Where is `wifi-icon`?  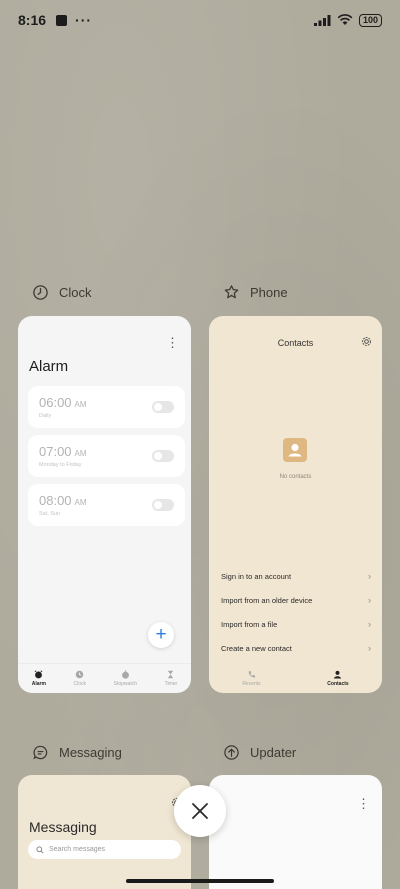
wifi-icon is located at coordinates (345, 19).